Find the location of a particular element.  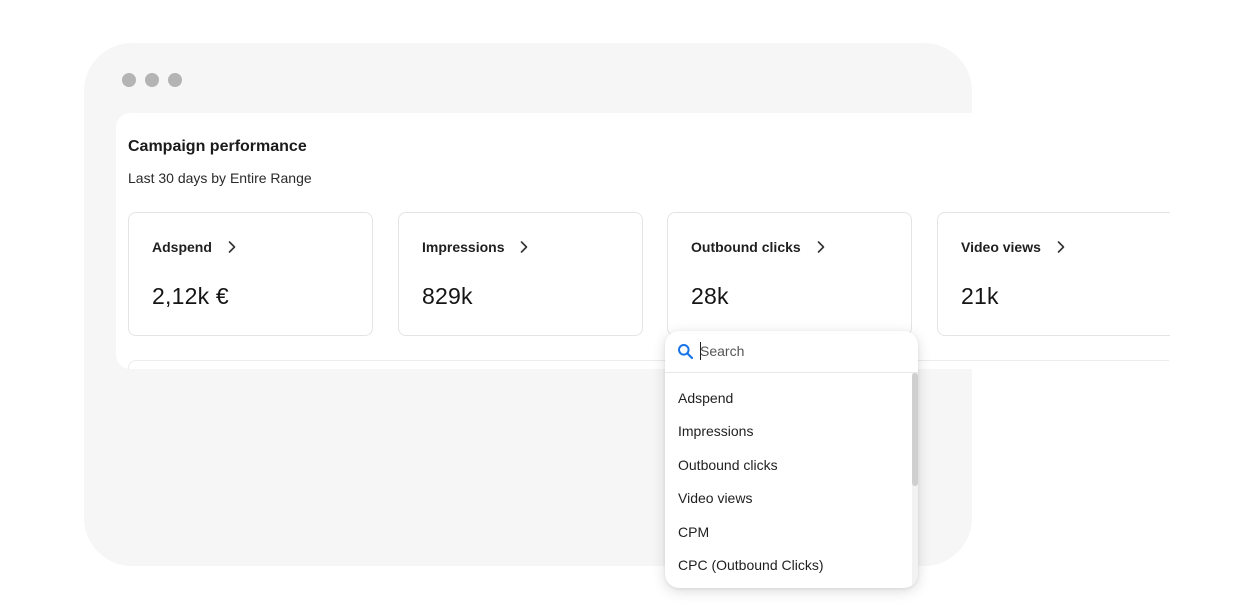

search-row is located at coordinates (791, 352).